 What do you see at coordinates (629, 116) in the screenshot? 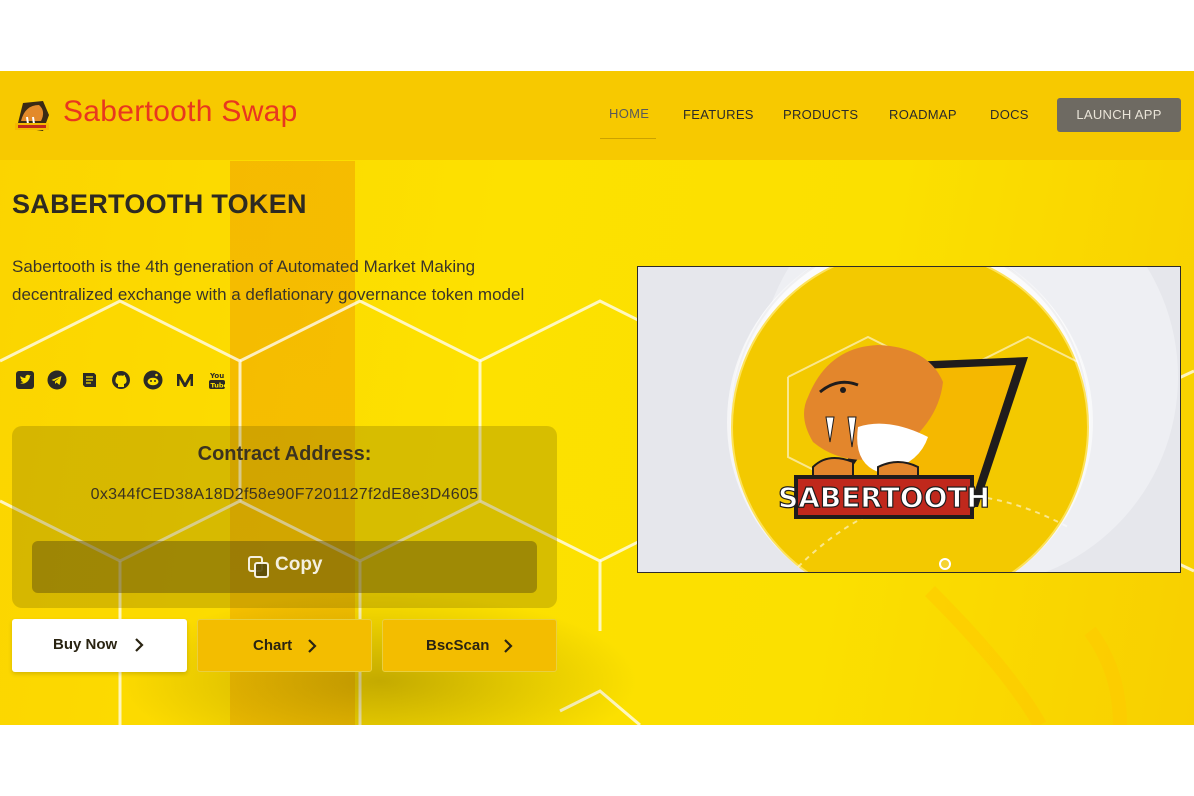
I see `nav-home: HOME` at bounding box center [629, 116].